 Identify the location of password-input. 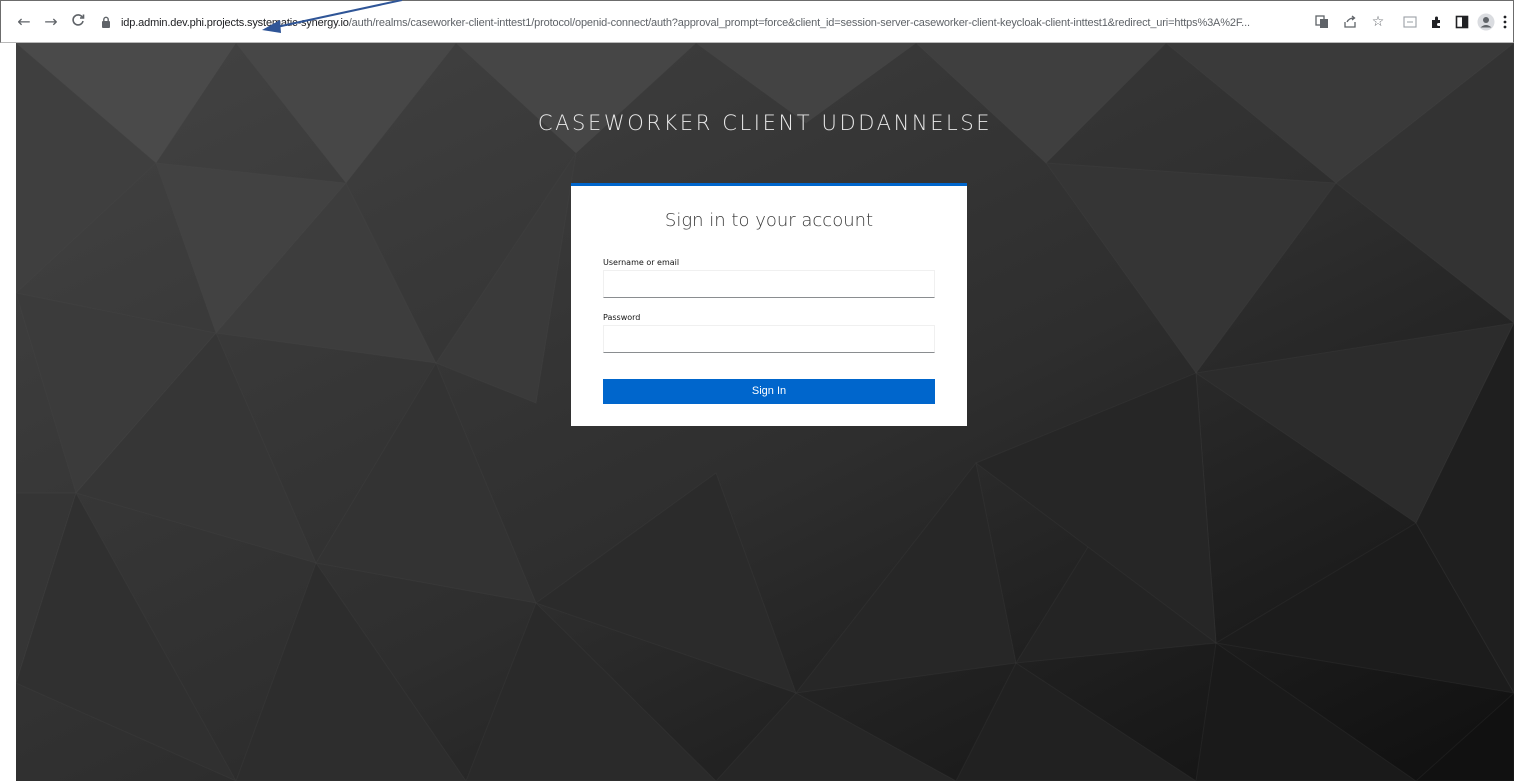
(769, 339).